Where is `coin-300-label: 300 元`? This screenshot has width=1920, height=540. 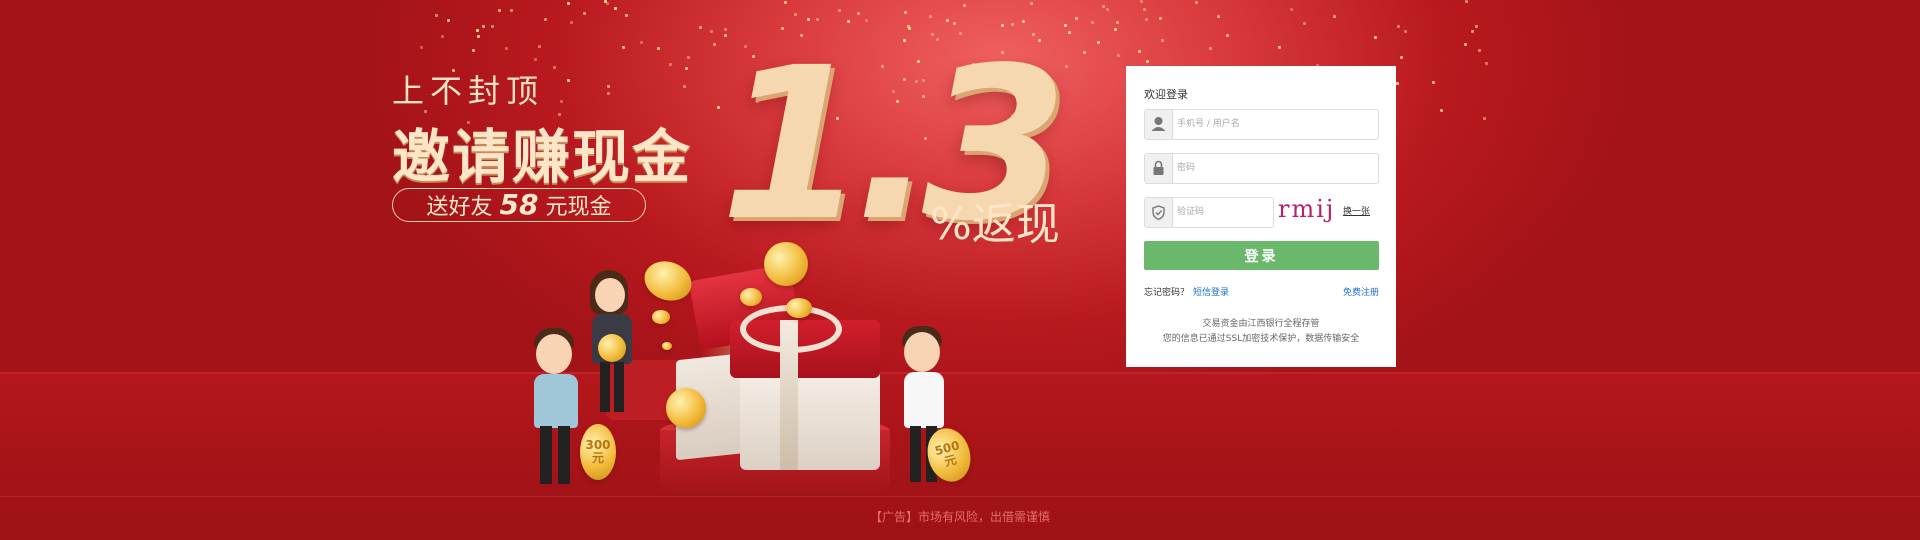
coin-300-label: 300 元 is located at coordinates (598, 451).